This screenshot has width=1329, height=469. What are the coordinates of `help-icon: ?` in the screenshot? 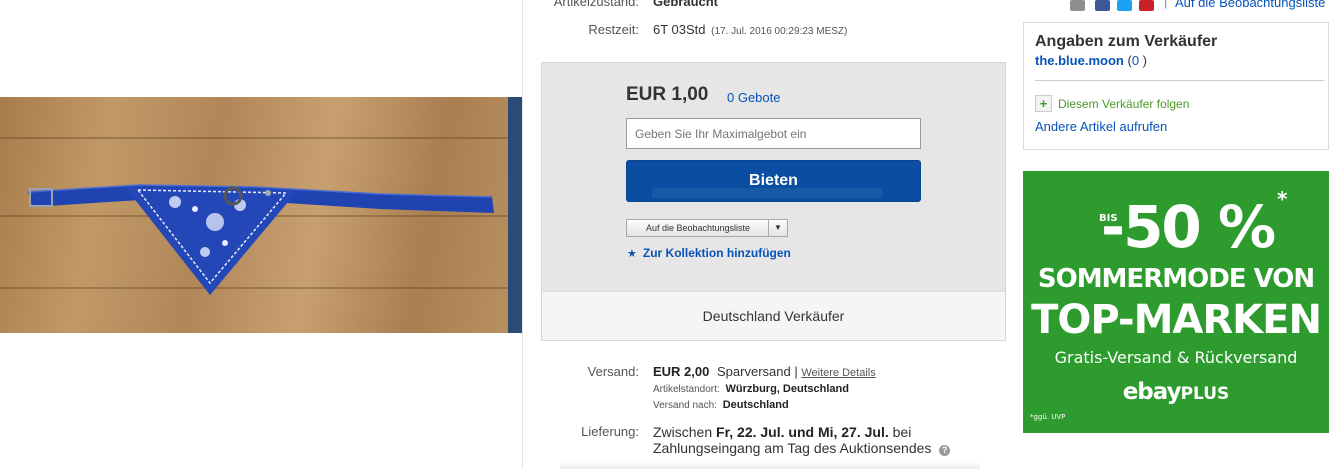 It's located at (945, 450).